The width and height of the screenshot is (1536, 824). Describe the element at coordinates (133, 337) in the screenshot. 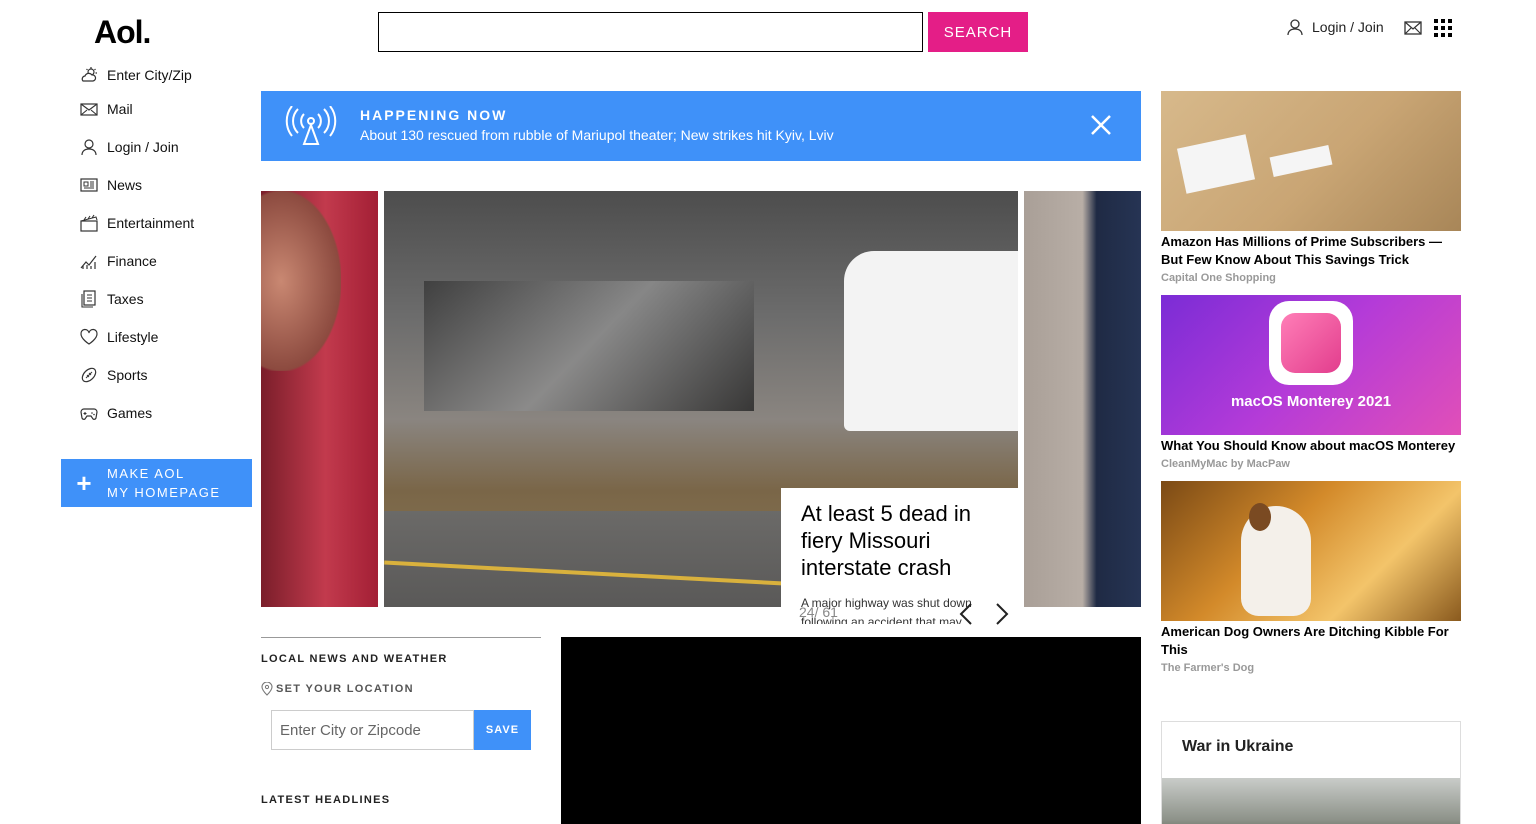

I see `sidebar-item-label: Lifestyle` at that location.